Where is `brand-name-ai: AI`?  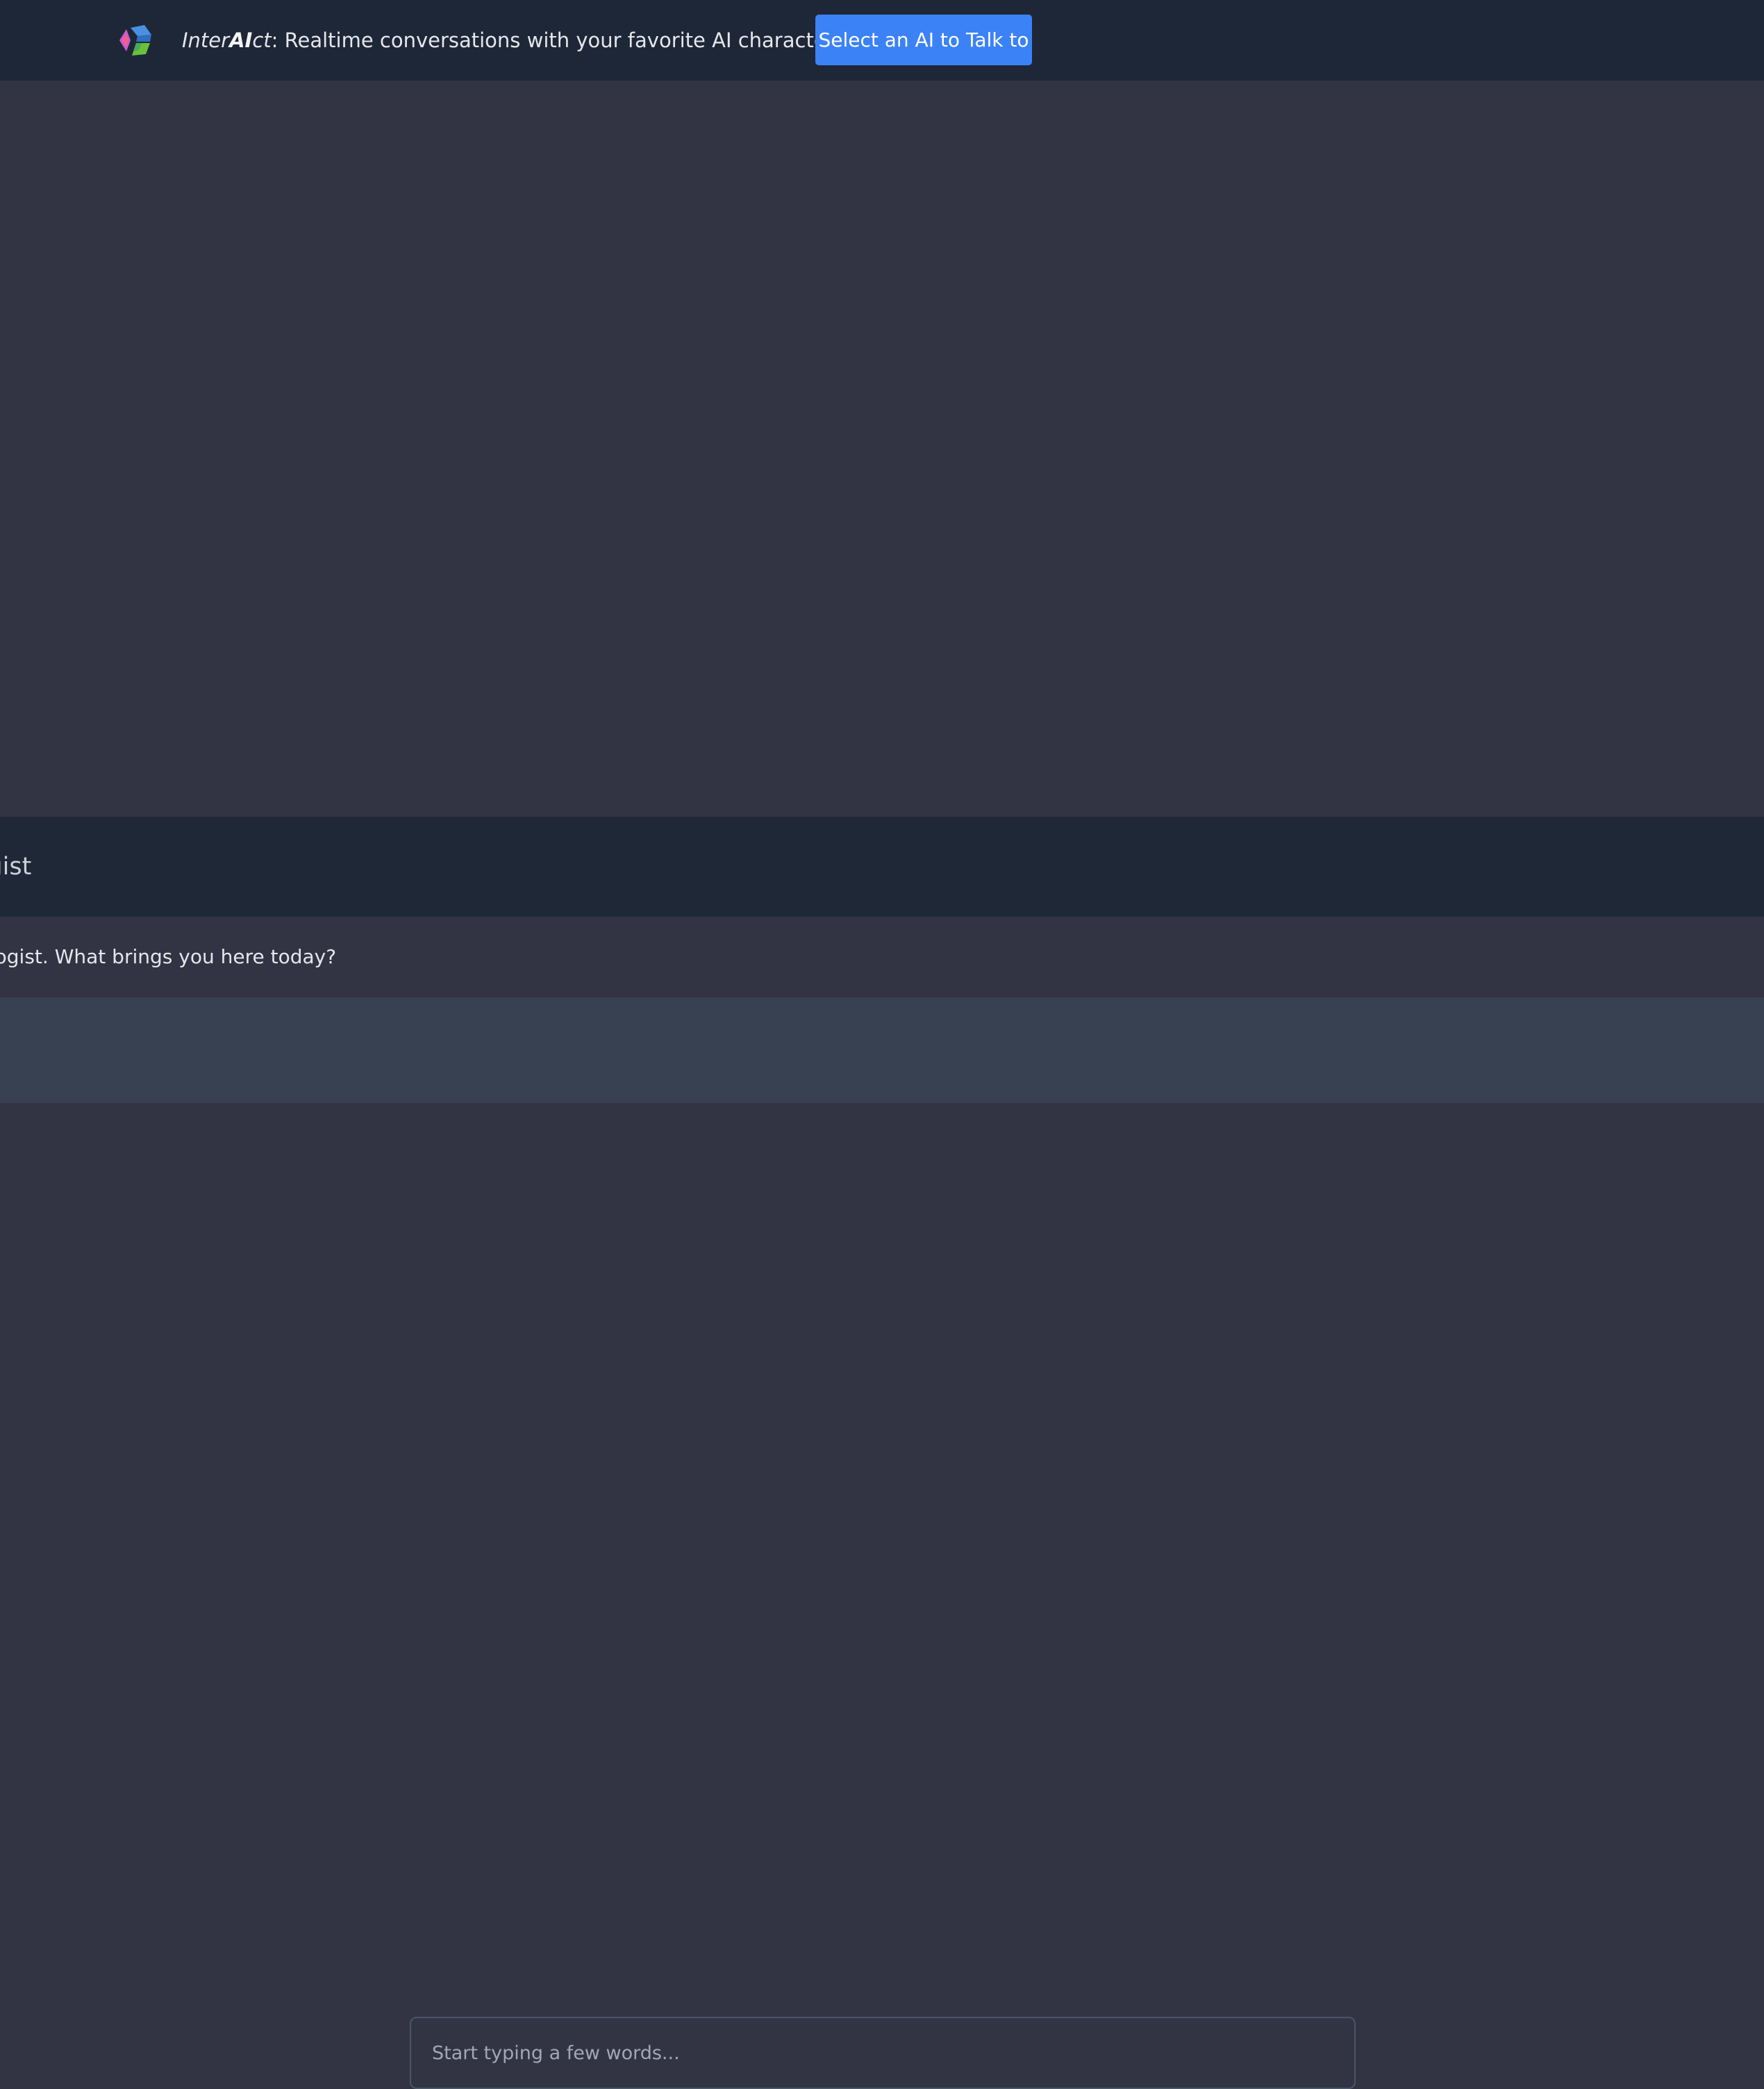 brand-name-ai: AI is located at coordinates (241, 40).